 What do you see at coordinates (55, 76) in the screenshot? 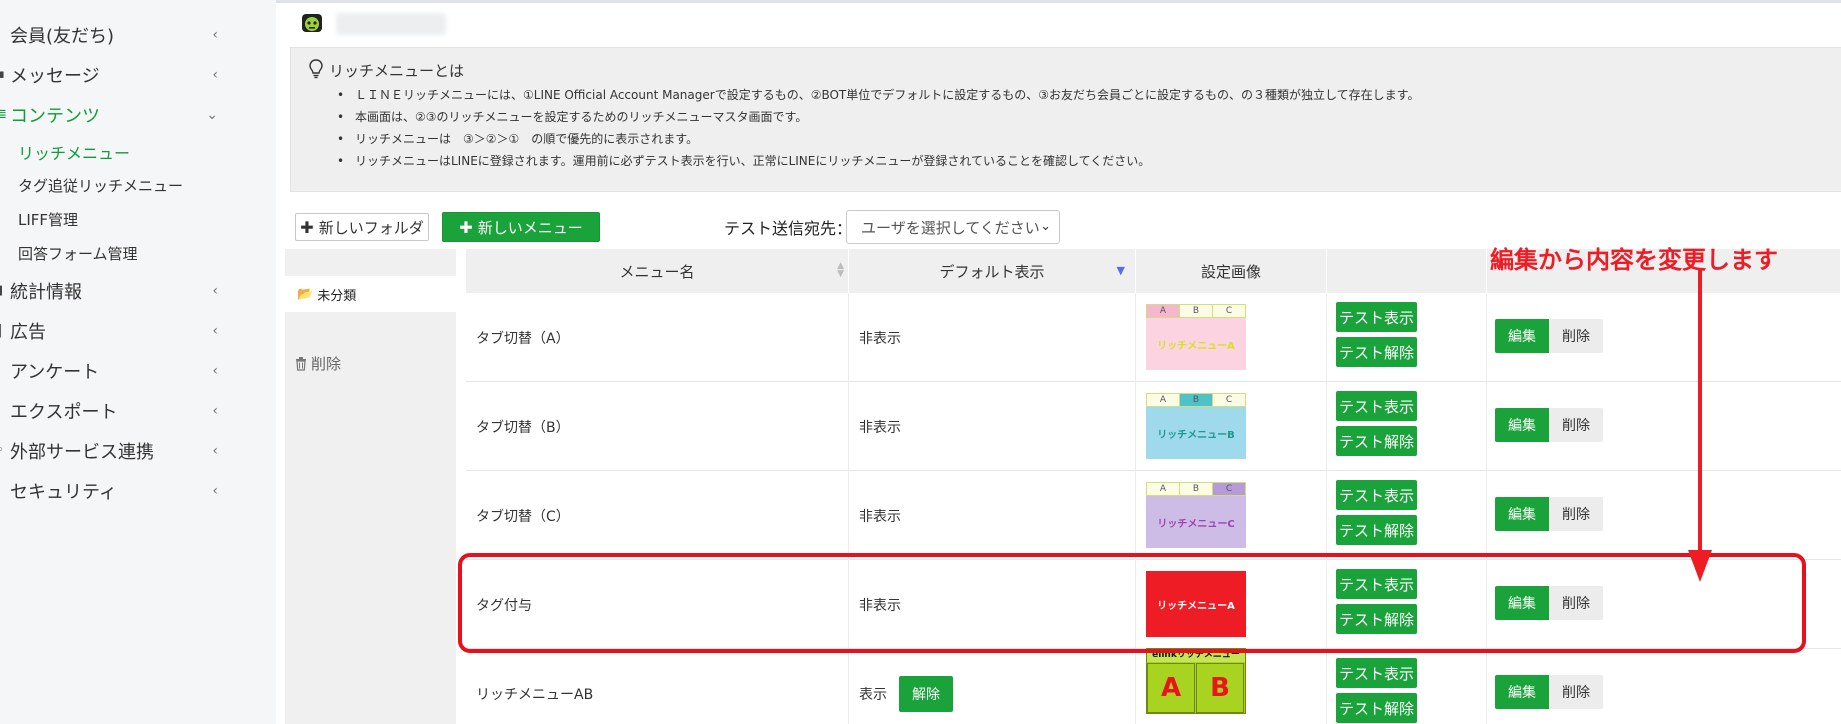
I see `sidebar-item-label: メッセージ` at bounding box center [55, 76].